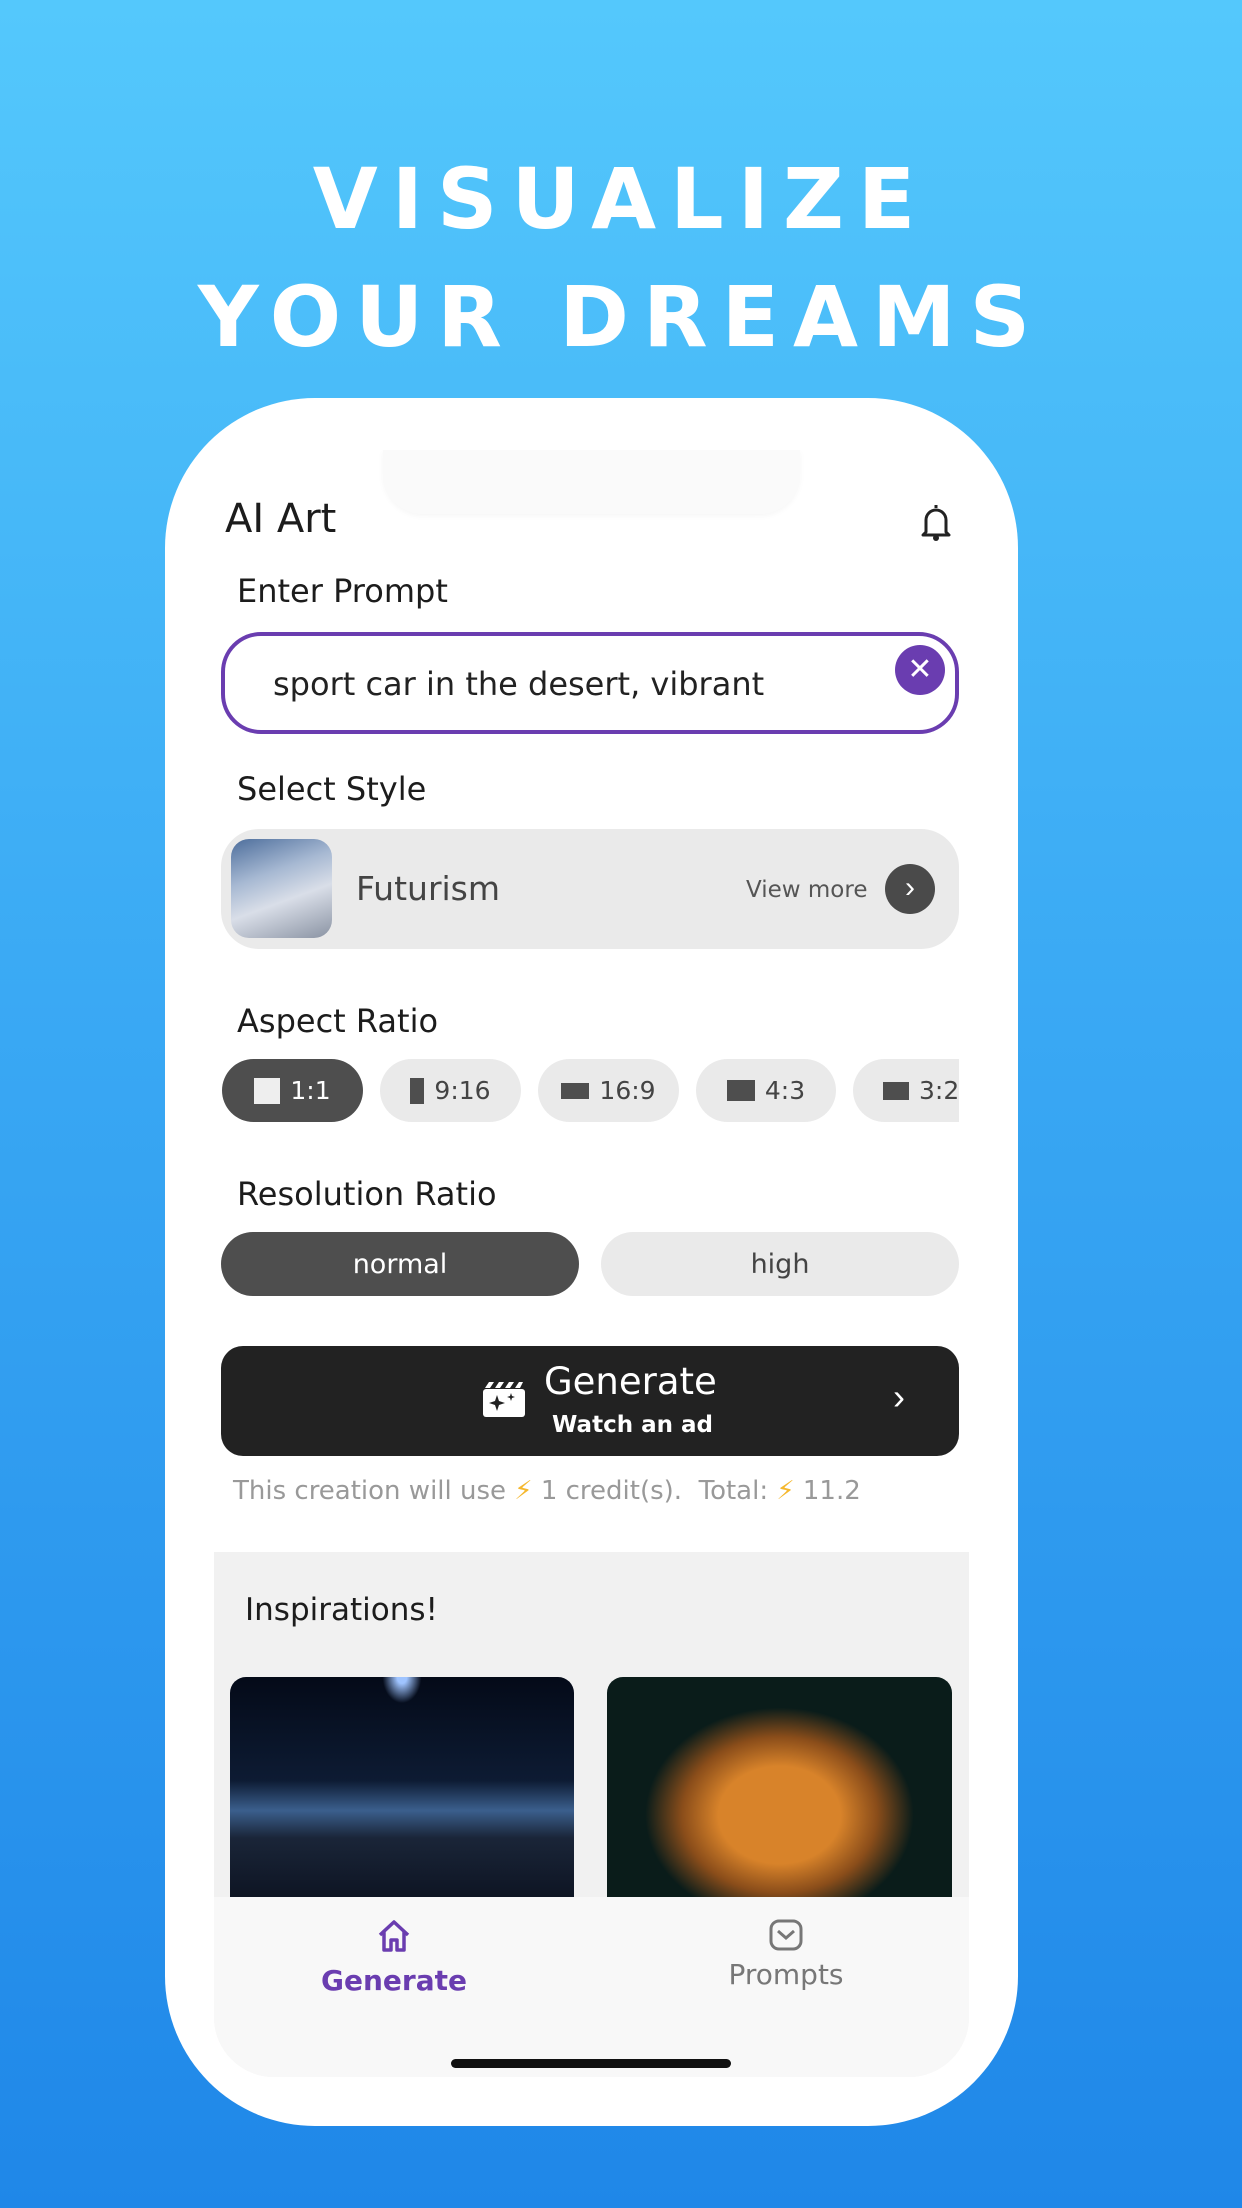 The height and width of the screenshot is (2208, 1242). I want to click on prompt-input: sport car in the desert, vibrant, so click(590, 683).